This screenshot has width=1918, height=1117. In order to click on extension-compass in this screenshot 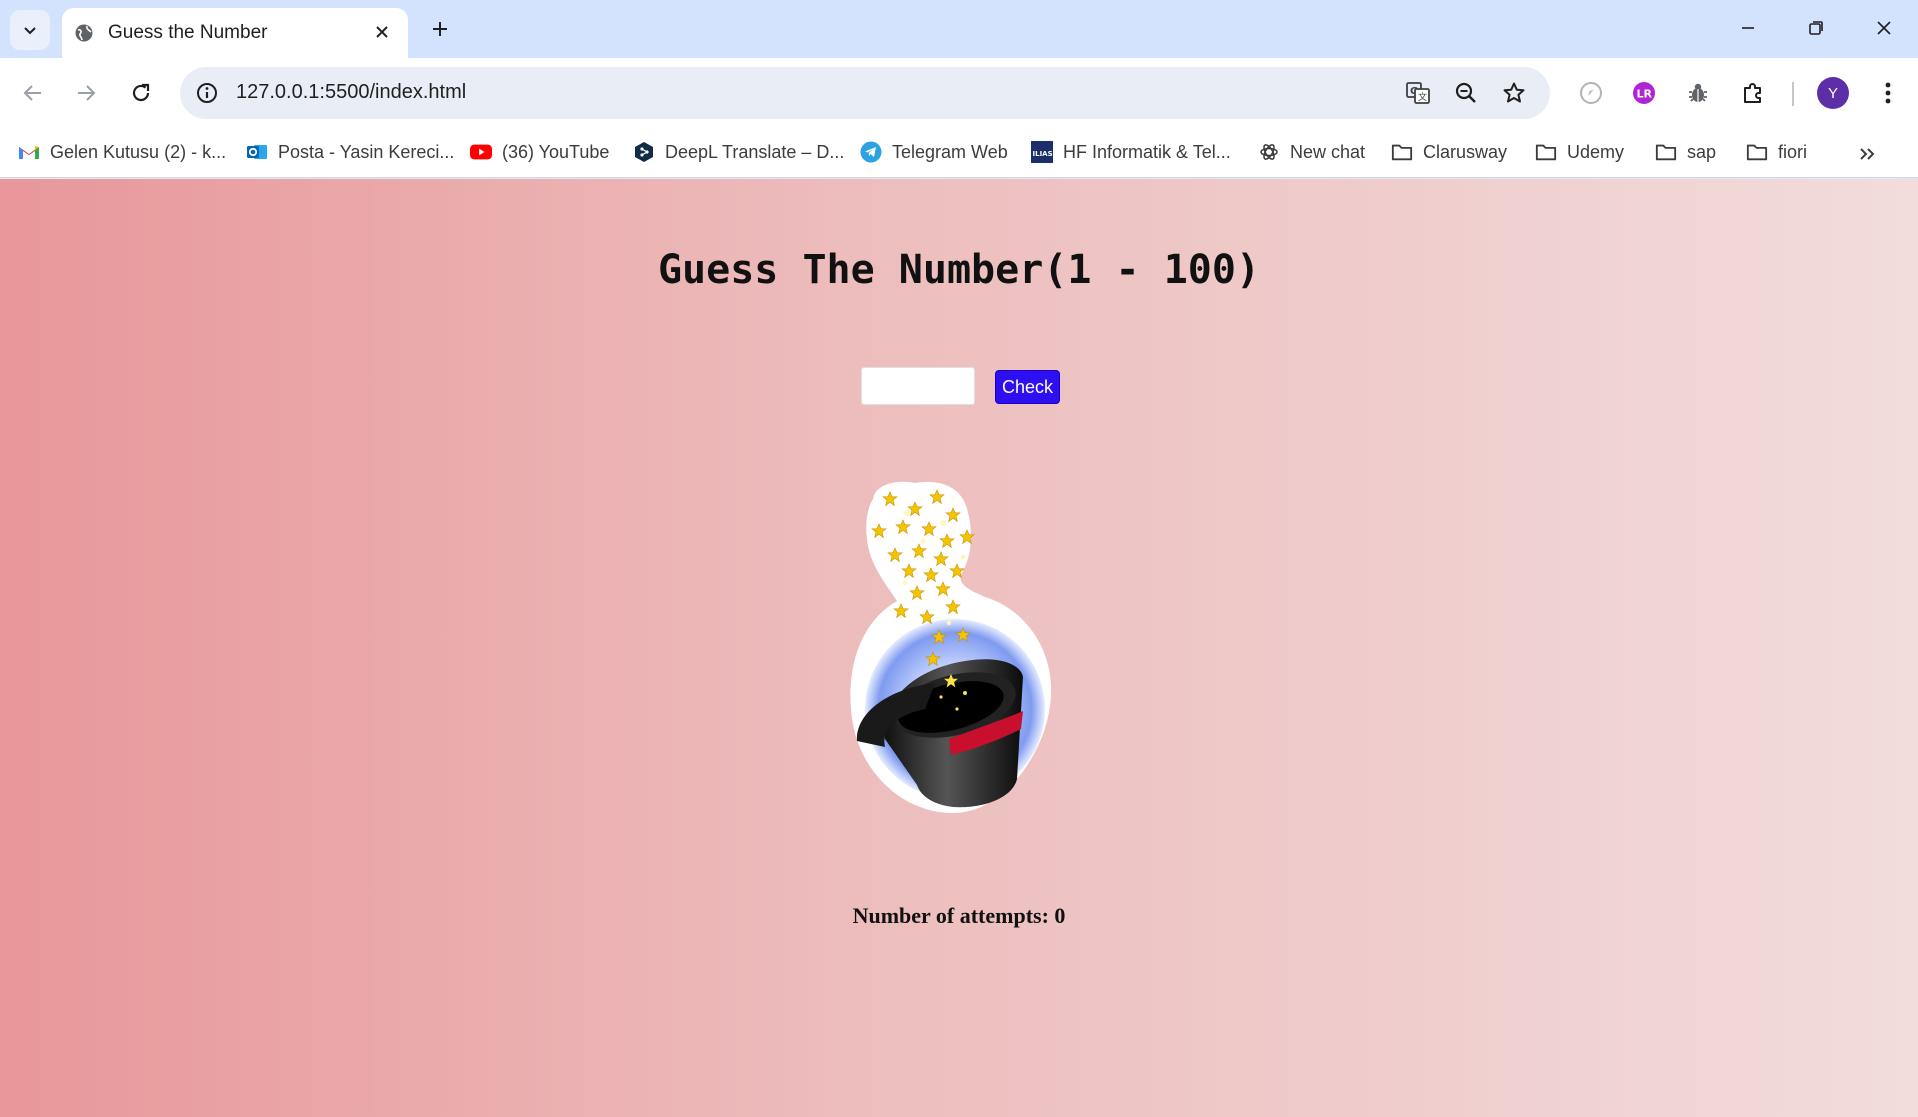, I will do `click(1591, 93)`.